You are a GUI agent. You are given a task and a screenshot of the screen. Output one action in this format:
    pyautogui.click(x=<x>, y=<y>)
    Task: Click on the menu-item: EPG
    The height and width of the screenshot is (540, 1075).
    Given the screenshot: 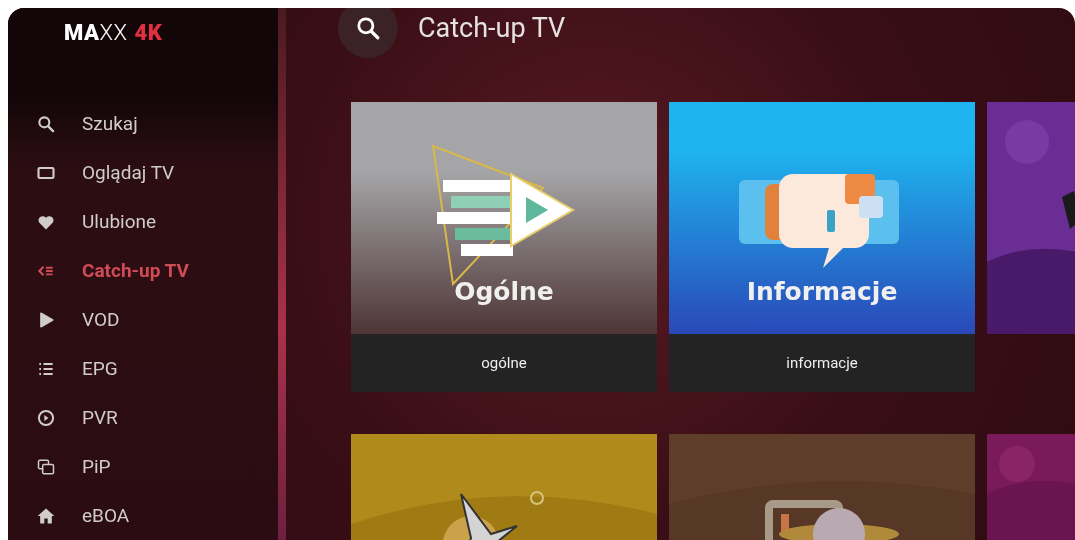 What is the action you would take?
    pyautogui.click(x=143, y=368)
    